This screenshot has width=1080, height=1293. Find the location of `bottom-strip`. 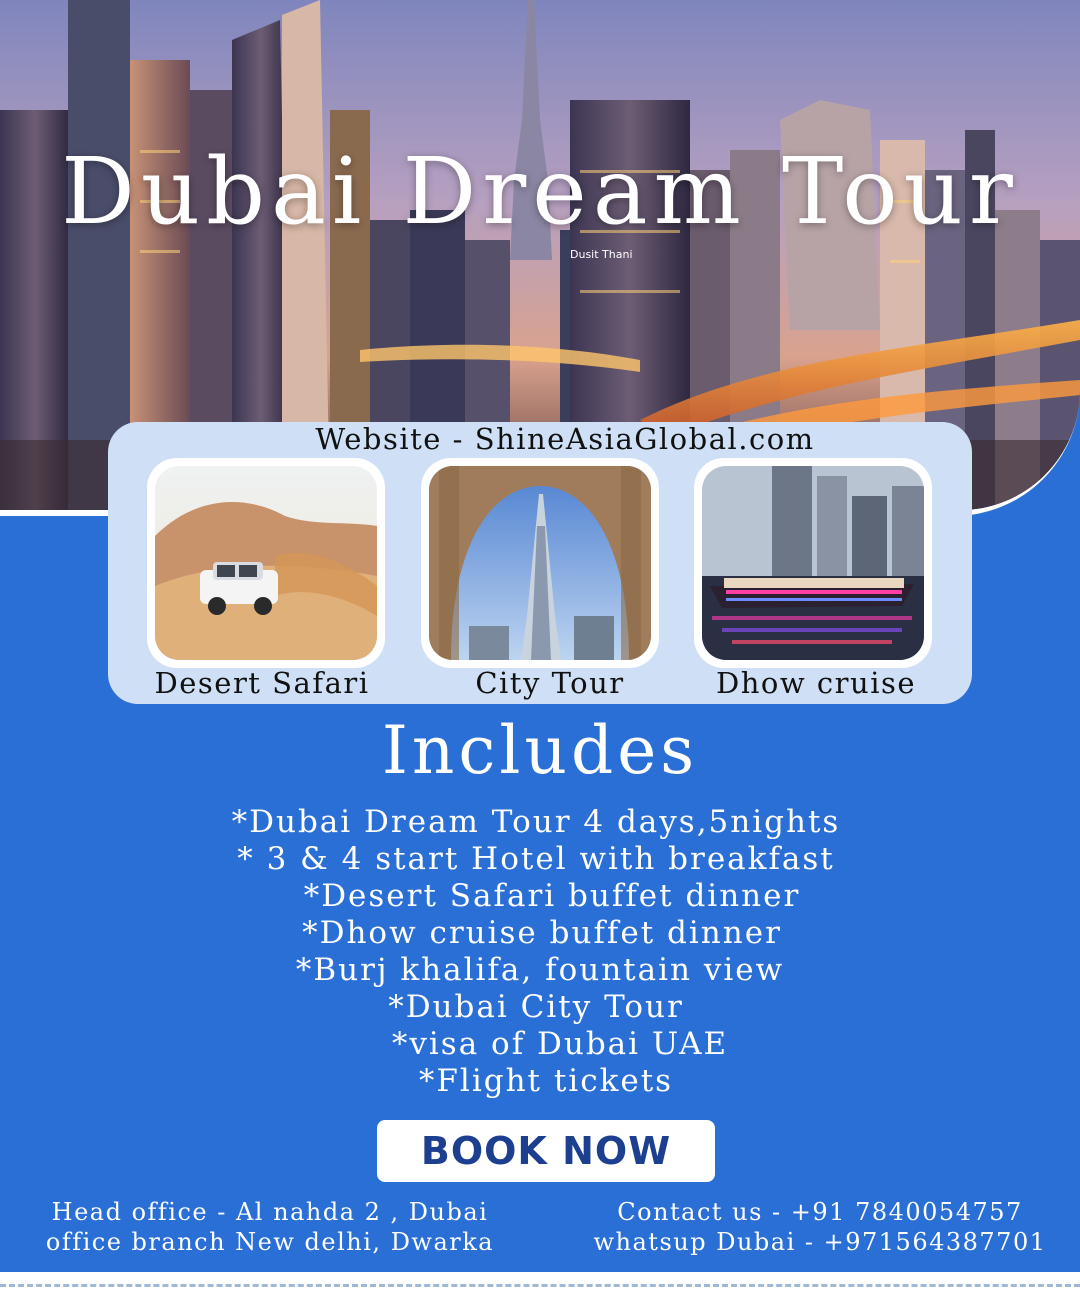

bottom-strip is located at coordinates (540, 1282).